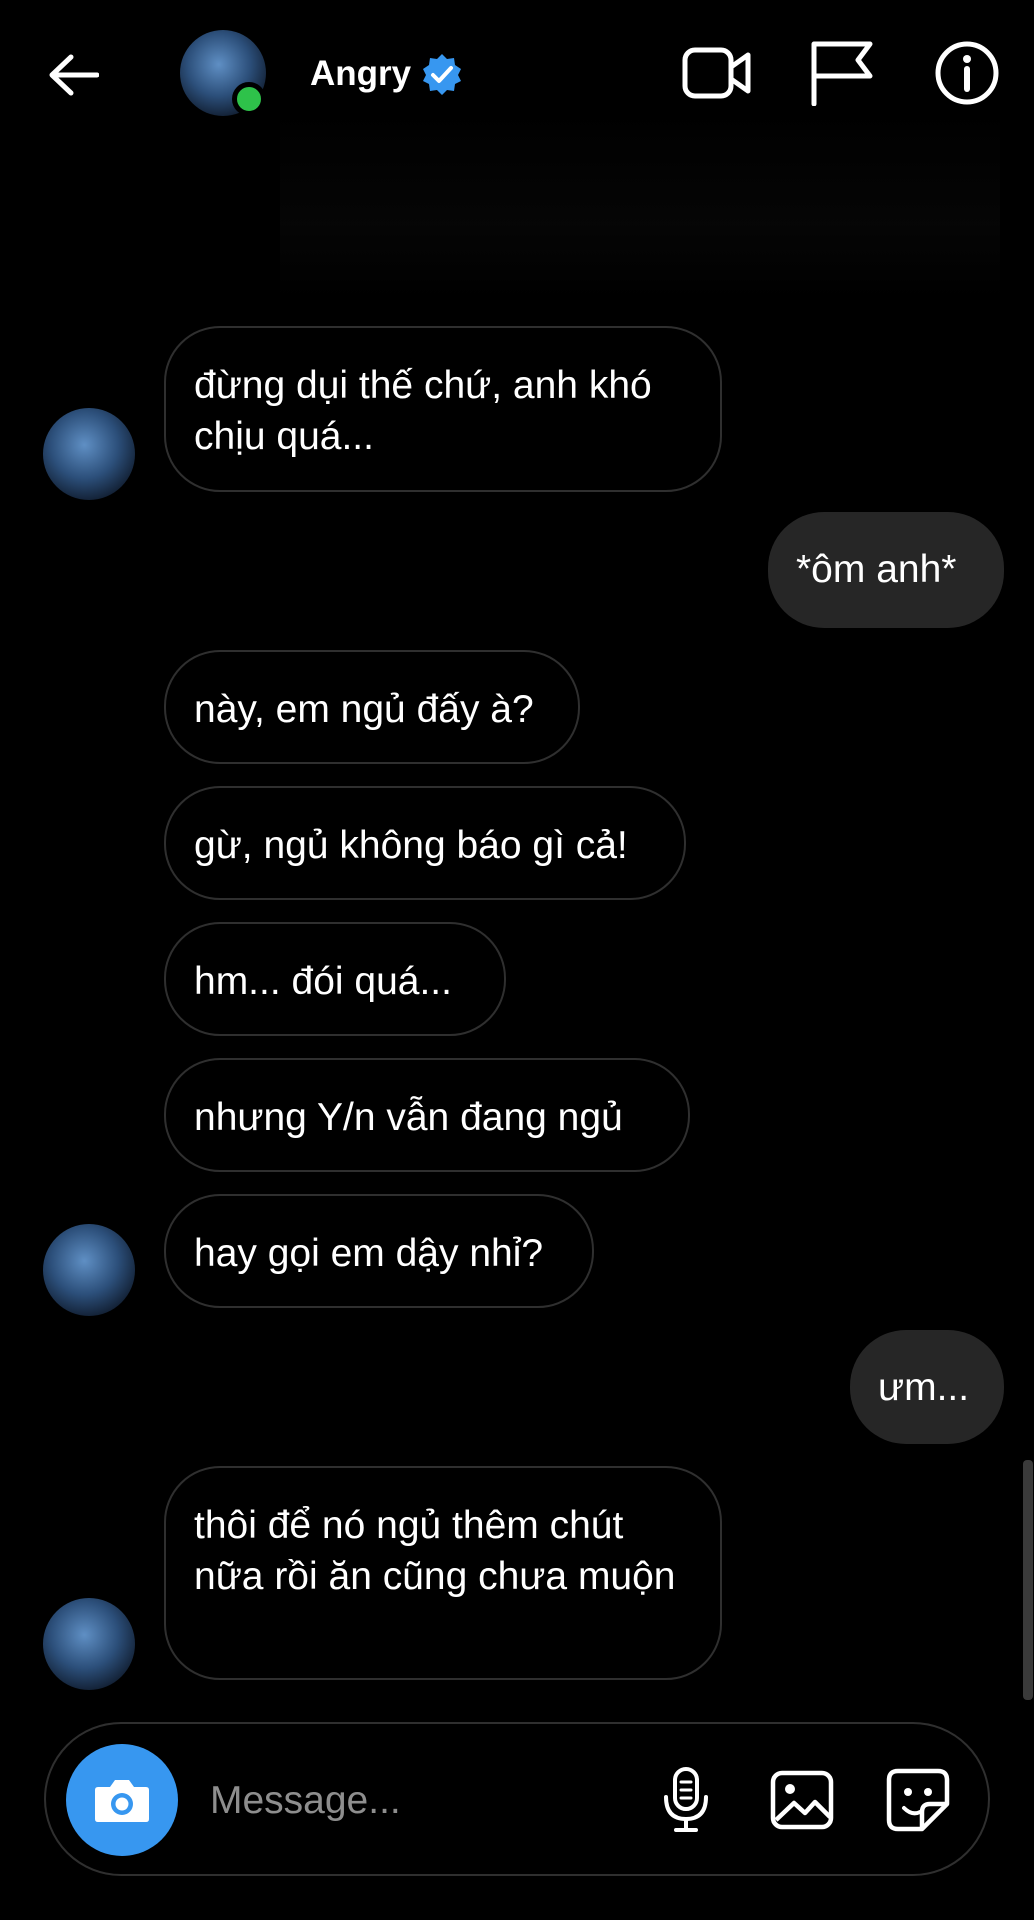 This screenshot has width=1034, height=1920. I want to click on info-button, so click(967, 73).